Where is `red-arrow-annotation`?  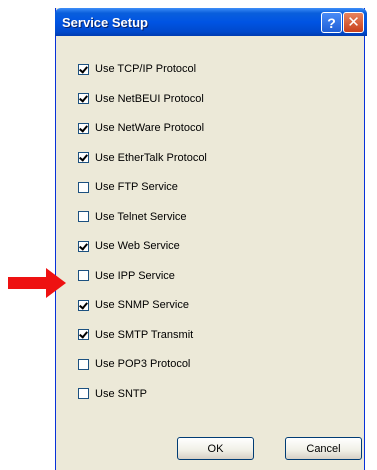
red-arrow-annotation is located at coordinates (37, 283).